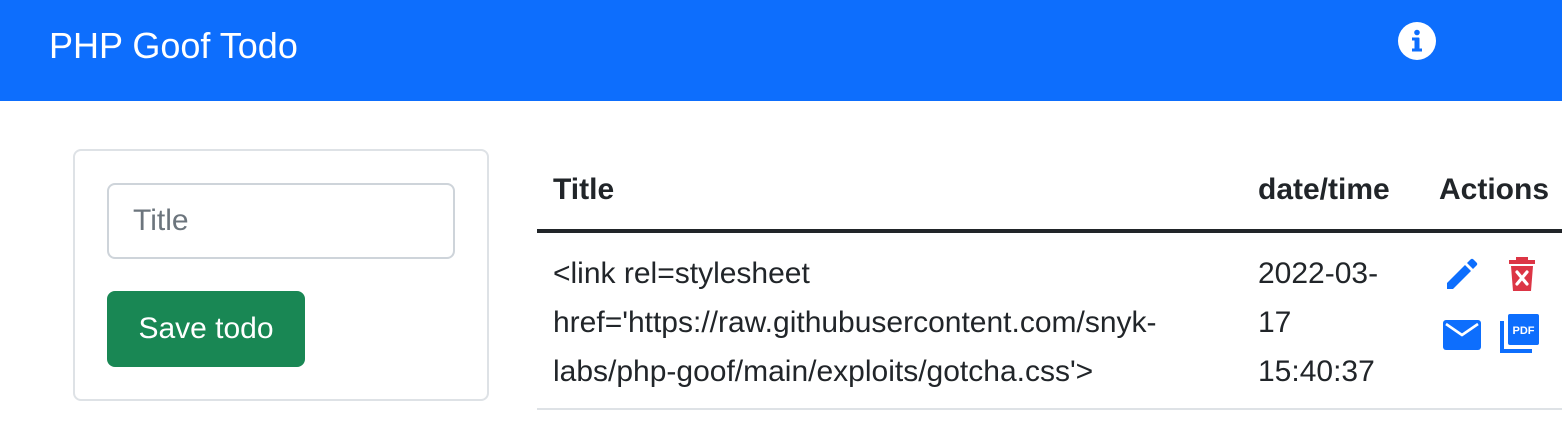 Image resolution: width=1562 pixels, height=426 pixels. Describe the element at coordinates (1417, 41) in the screenshot. I see `info-circle-icon` at that location.